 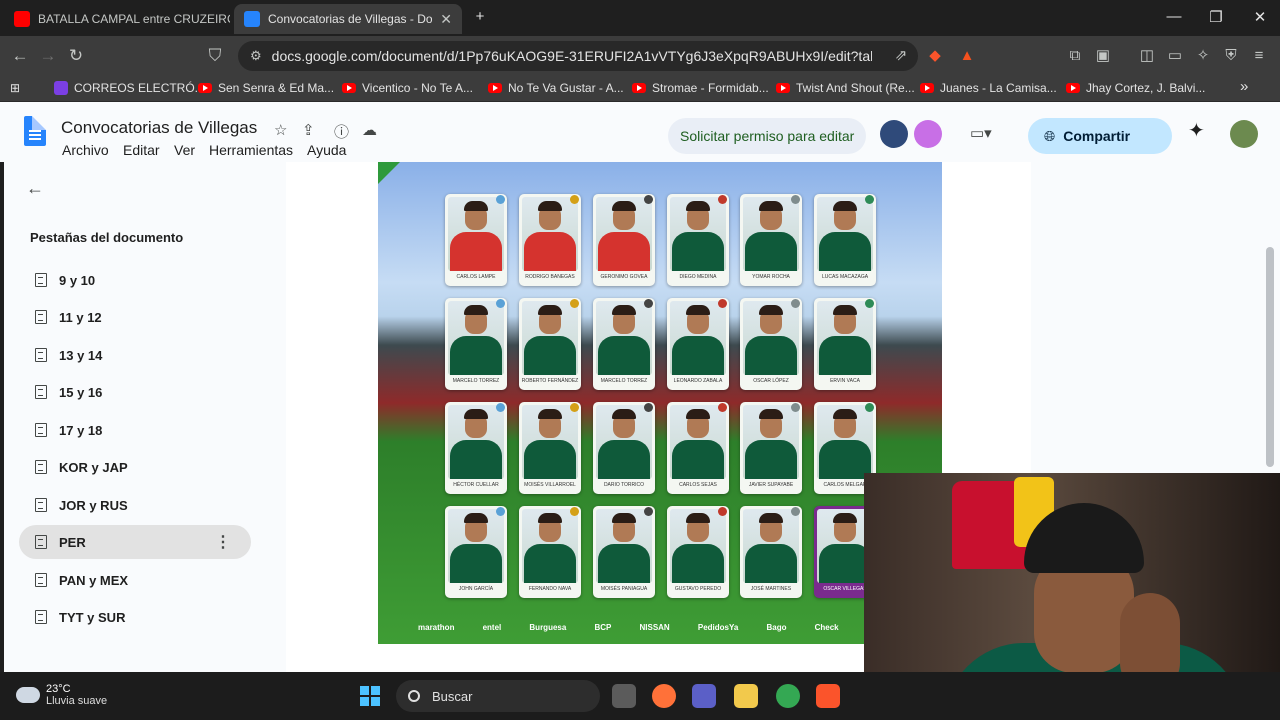 I want to click on sidebar-item-tab: KOR y JAP, so click(x=135, y=467).